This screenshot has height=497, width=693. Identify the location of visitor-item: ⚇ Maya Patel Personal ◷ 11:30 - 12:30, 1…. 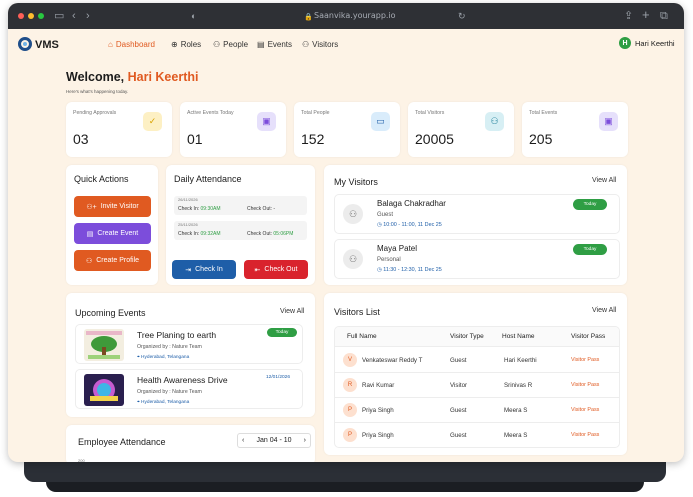
(477, 259).